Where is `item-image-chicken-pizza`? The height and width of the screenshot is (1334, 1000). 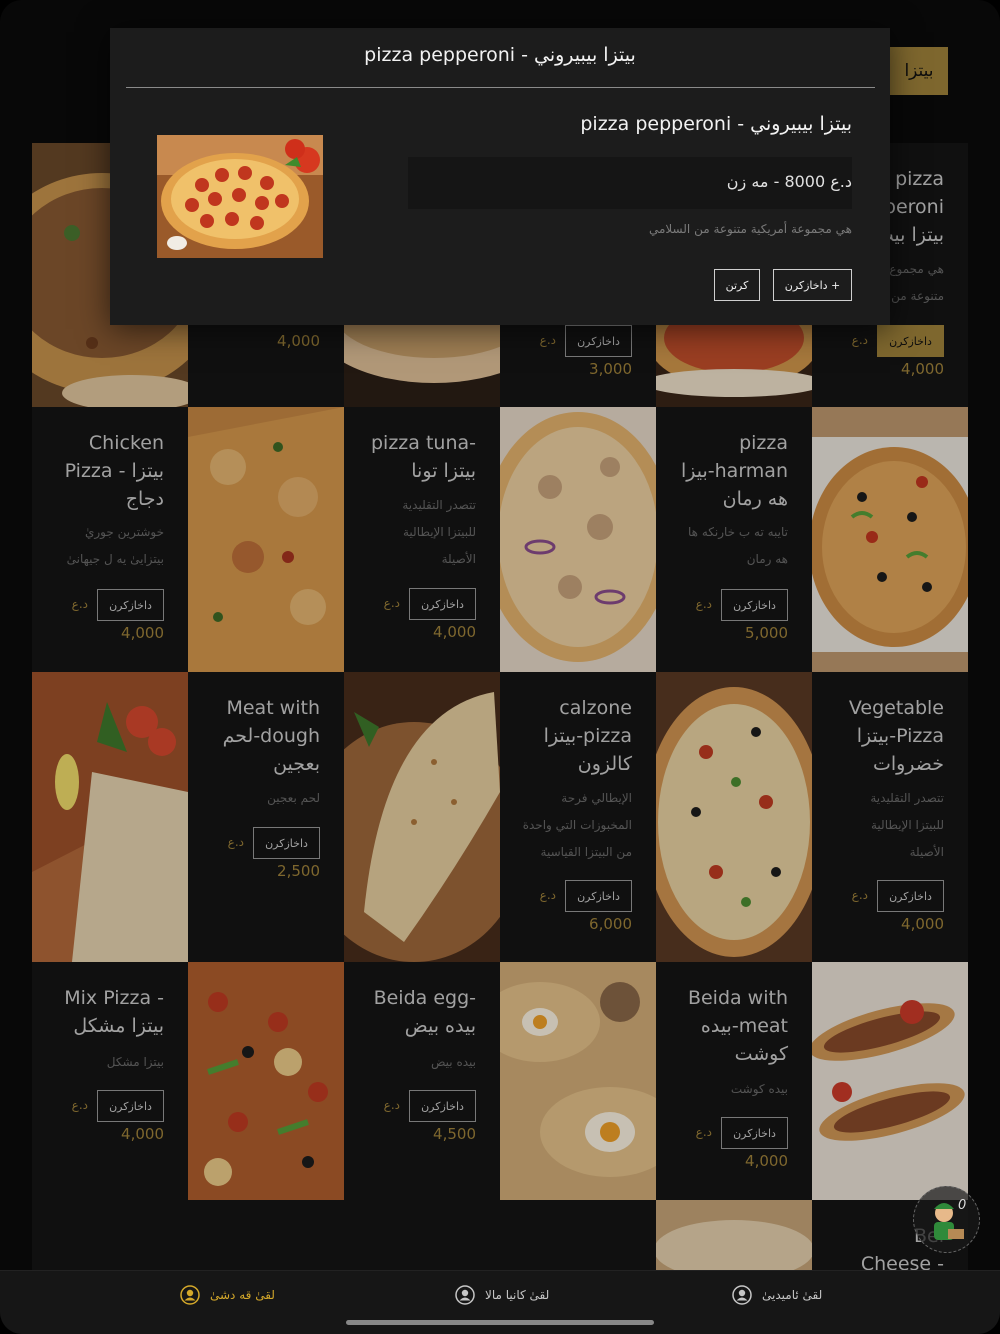 item-image-chicken-pizza is located at coordinates (266, 539).